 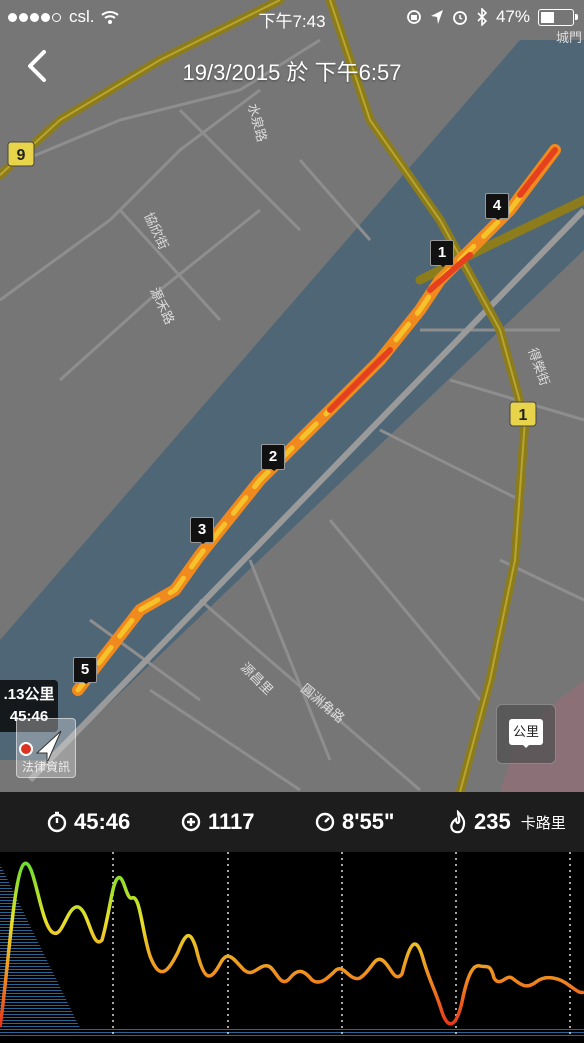 What do you see at coordinates (102, 821) in the screenshot?
I see `duration-value: 45:46` at bounding box center [102, 821].